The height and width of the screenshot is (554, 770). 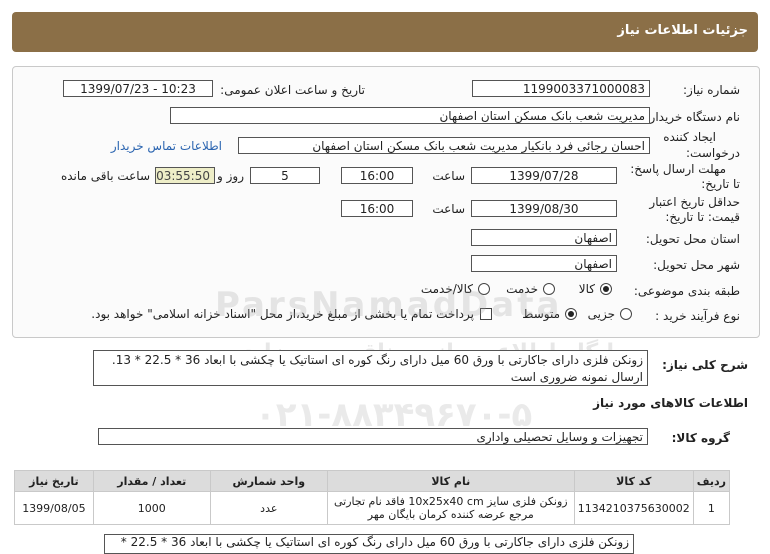 What do you see at coordinates (268, 508) in the screenshot?
I see `cell-unit: عدد` at bounding box center [268, 508].